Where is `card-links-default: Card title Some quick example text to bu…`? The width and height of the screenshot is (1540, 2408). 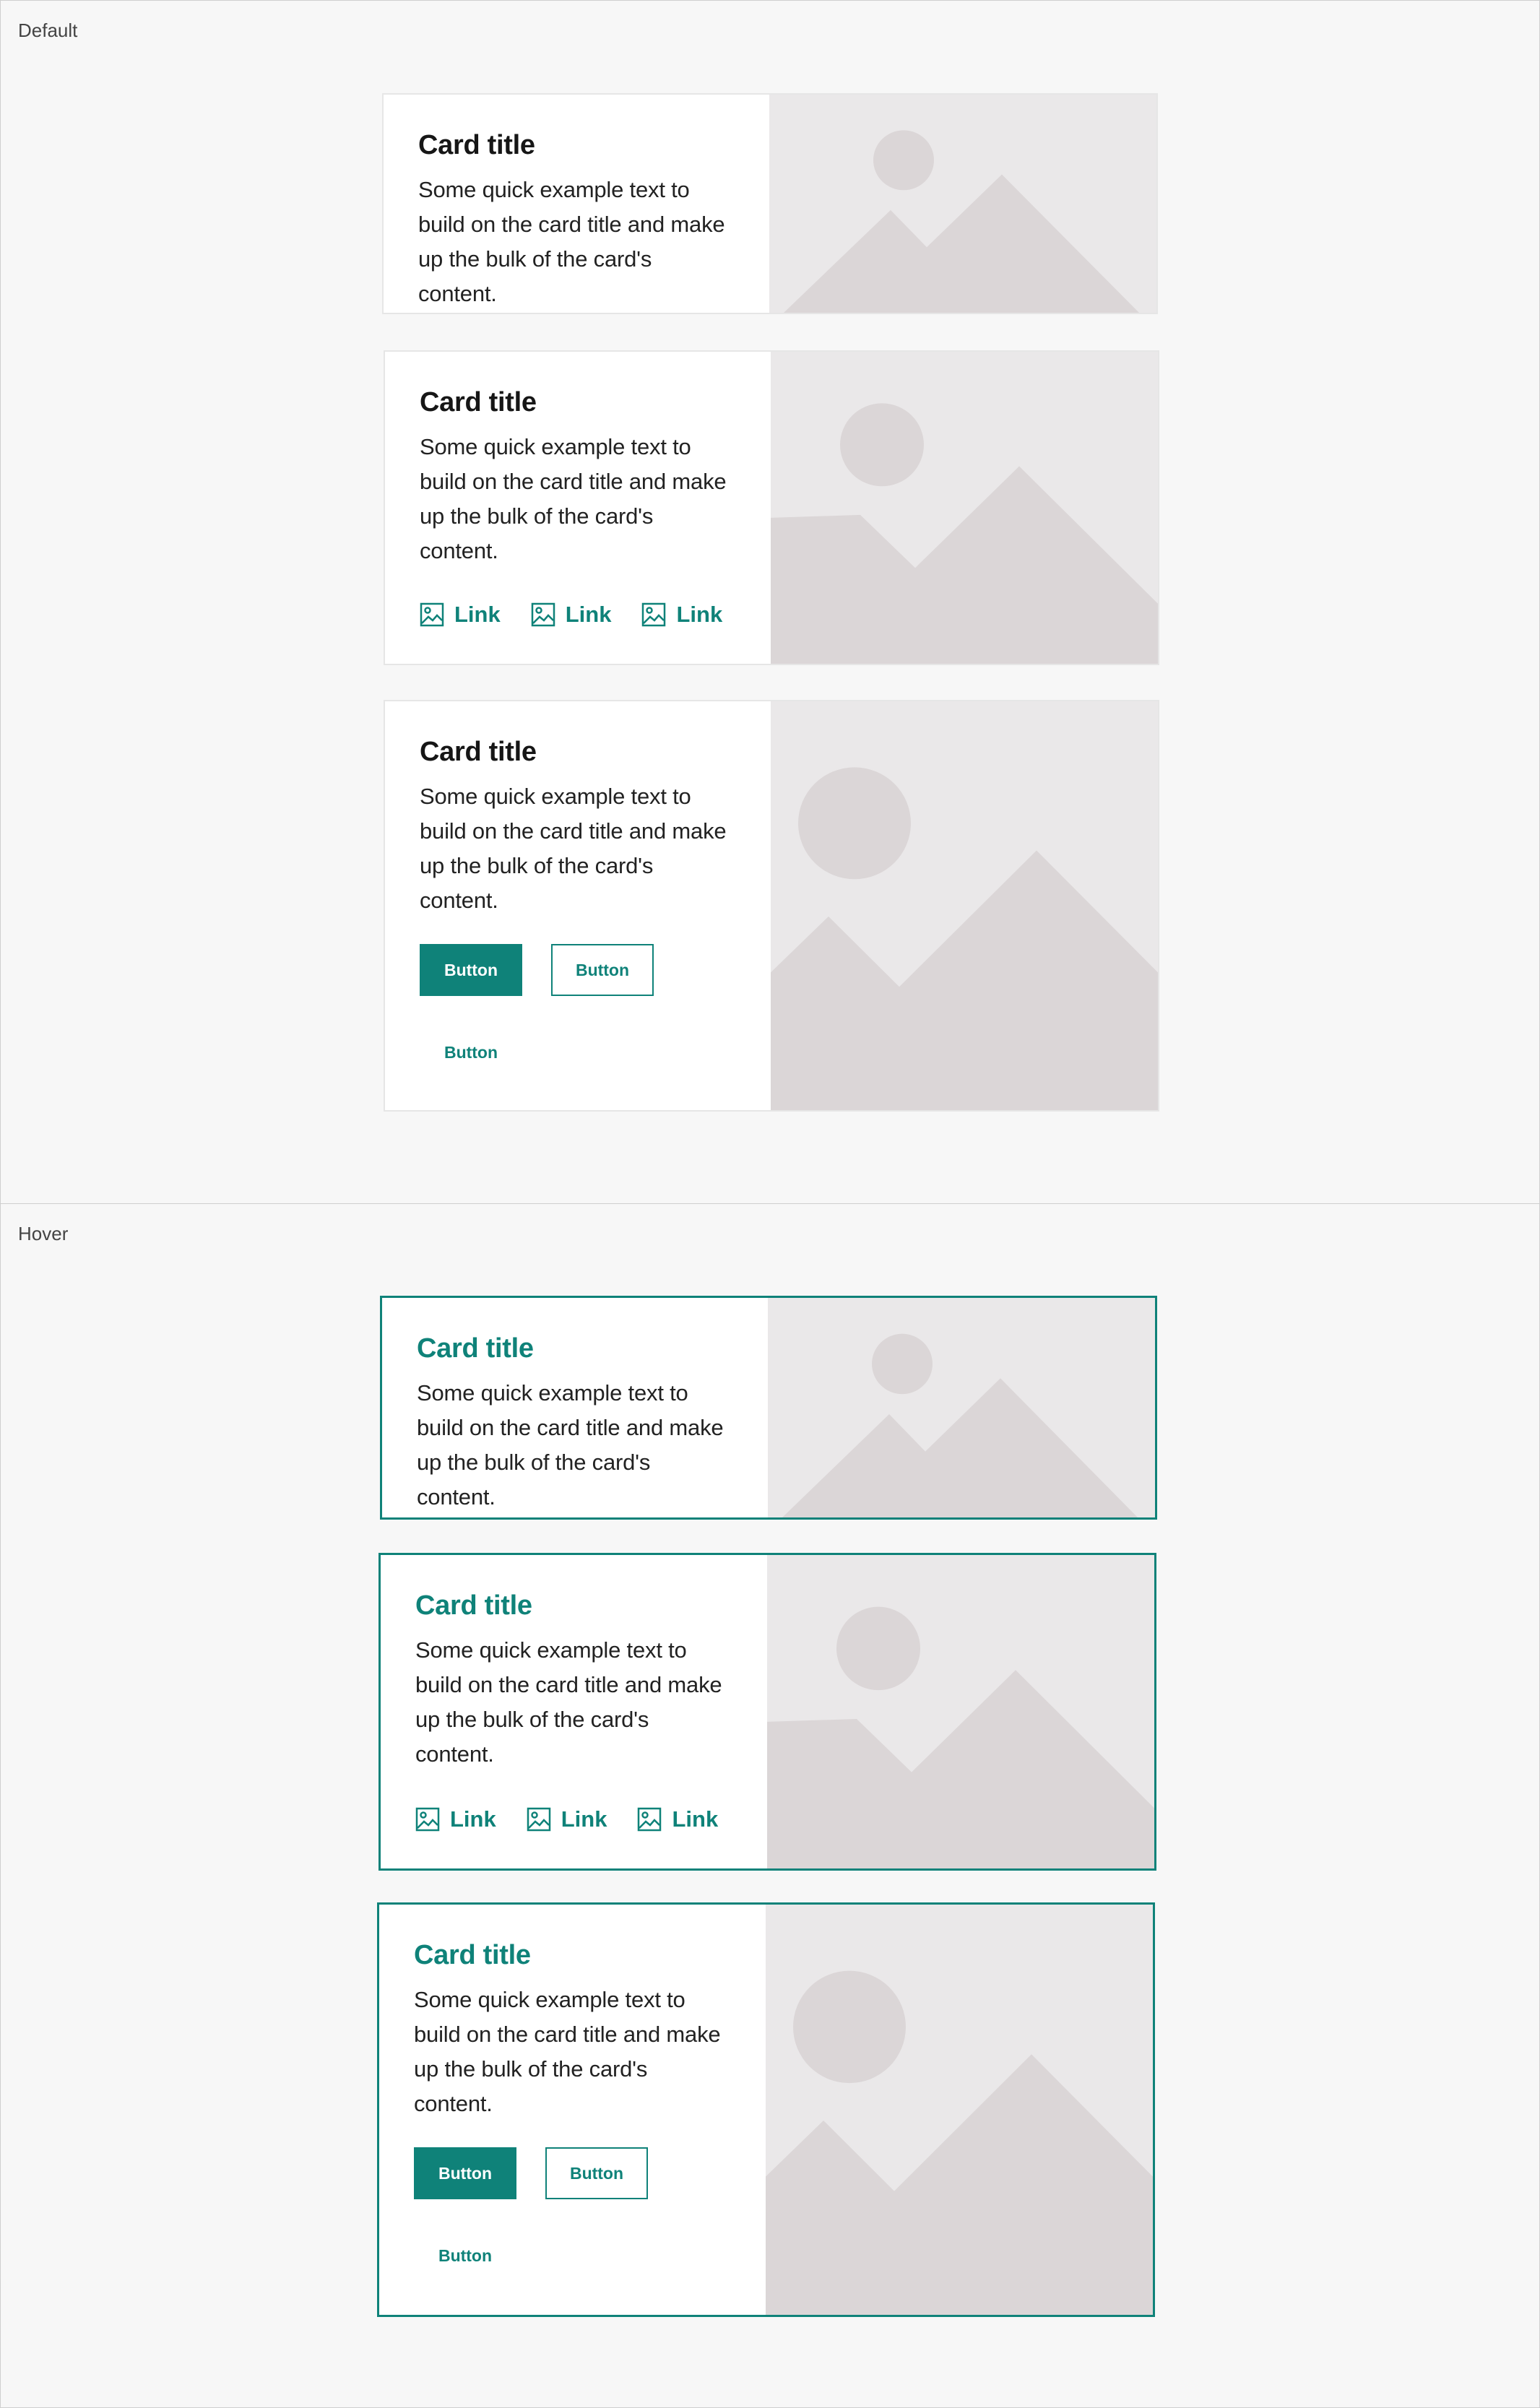 card-links-default: Card title Some quick example text to bu… is located at coordinates (771, 507).